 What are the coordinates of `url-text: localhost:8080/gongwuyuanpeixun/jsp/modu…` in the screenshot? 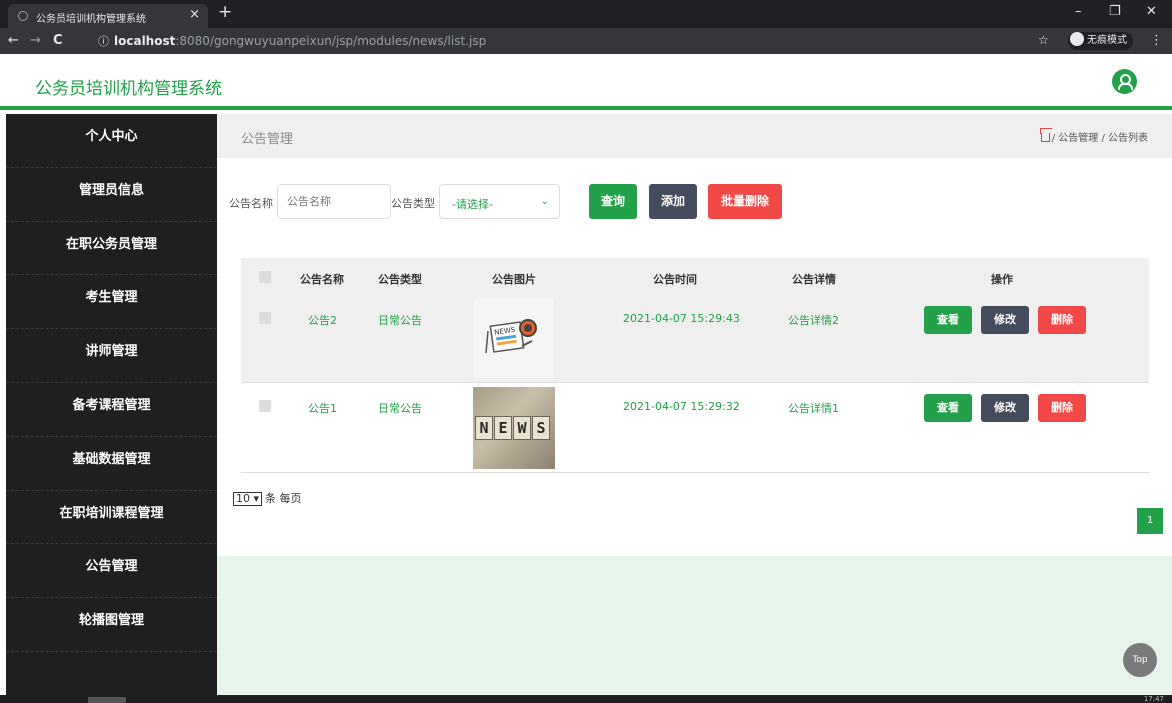 It's located at (300, 41).